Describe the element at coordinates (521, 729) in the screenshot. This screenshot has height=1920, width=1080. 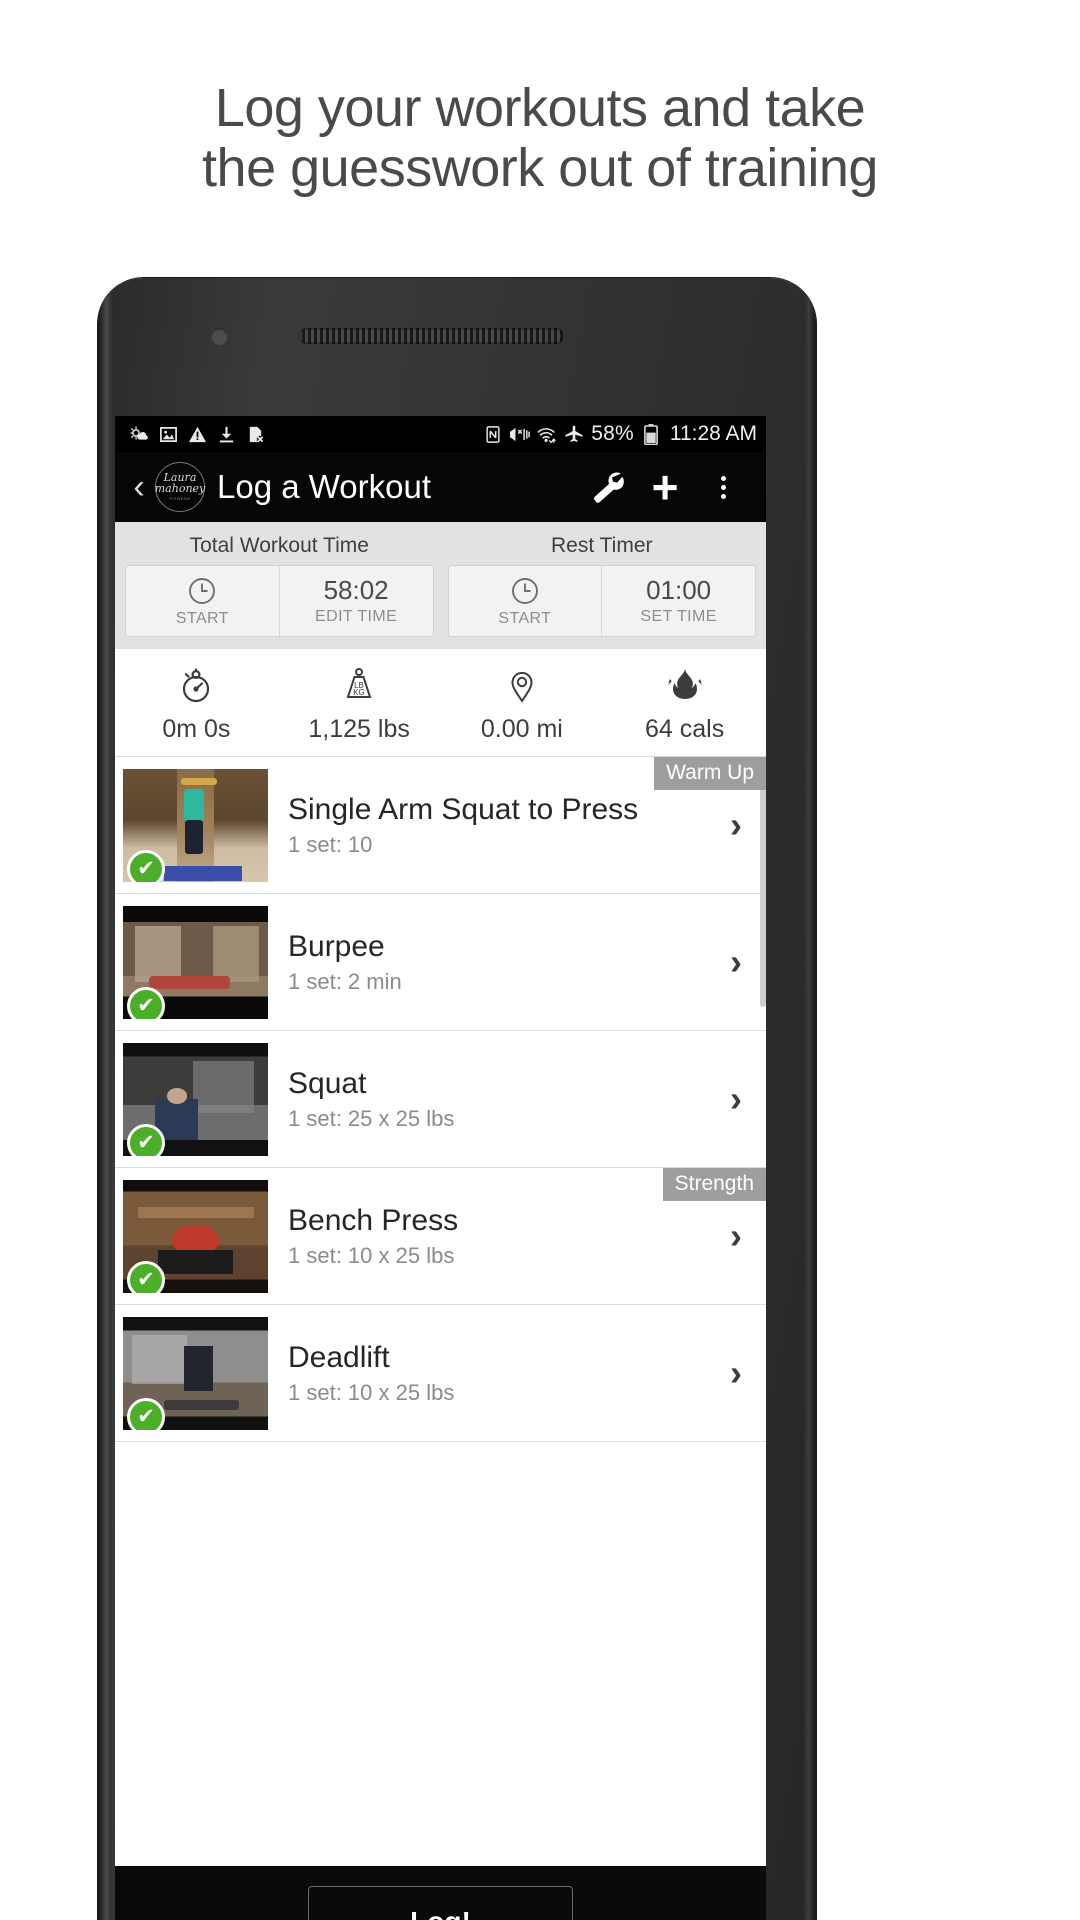
I see `stat-distance-value: 0.00 mi` at that location.